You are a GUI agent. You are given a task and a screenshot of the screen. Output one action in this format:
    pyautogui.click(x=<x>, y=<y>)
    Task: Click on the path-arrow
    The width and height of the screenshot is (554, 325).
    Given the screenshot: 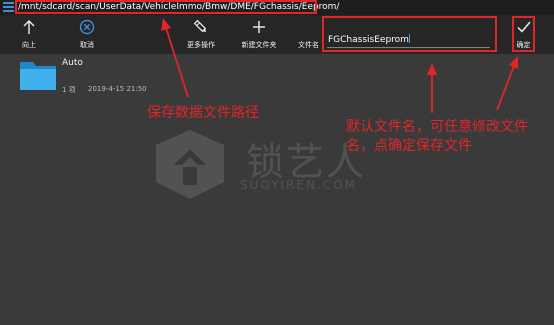 What is the action you would take?
    pyautogui.click(x=175, y=58)
    